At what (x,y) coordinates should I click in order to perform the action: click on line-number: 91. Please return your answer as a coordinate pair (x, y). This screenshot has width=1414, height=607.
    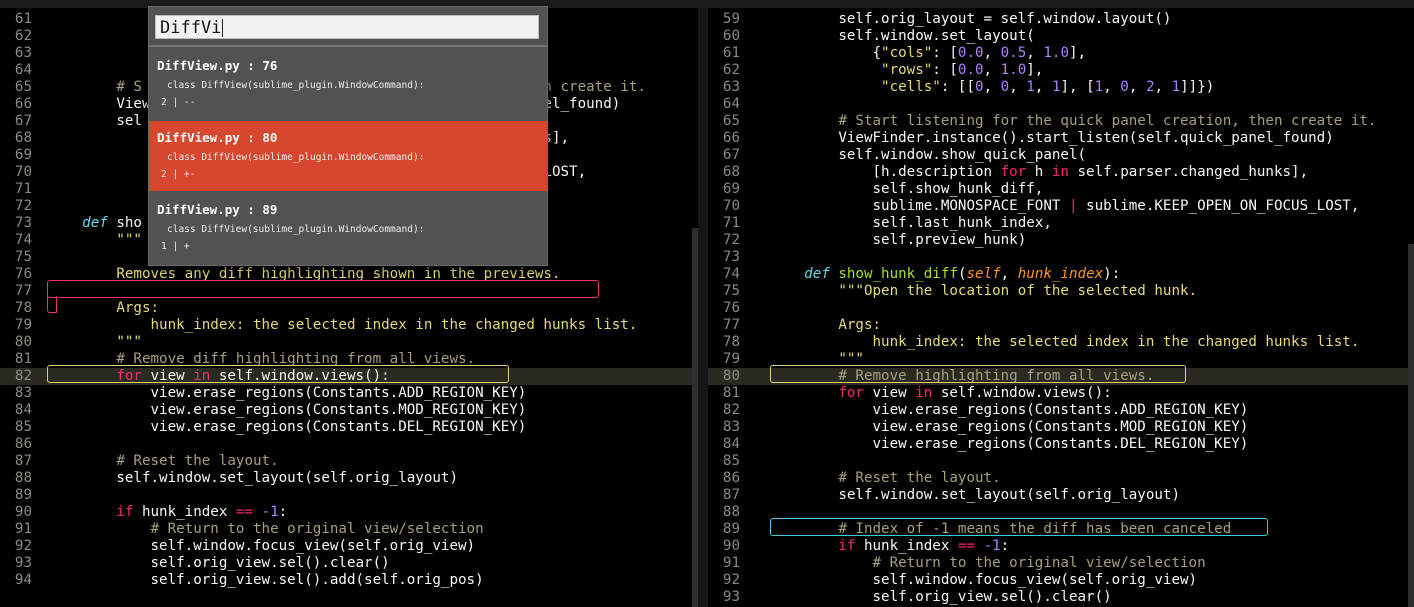
    Looking at the image, I should click on (731, 563).